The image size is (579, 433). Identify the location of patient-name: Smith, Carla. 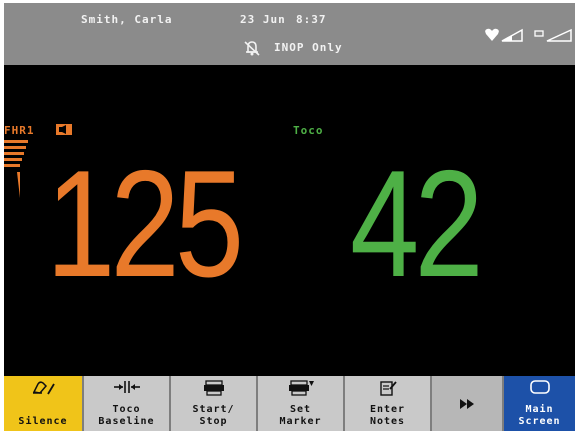
(126, 19).